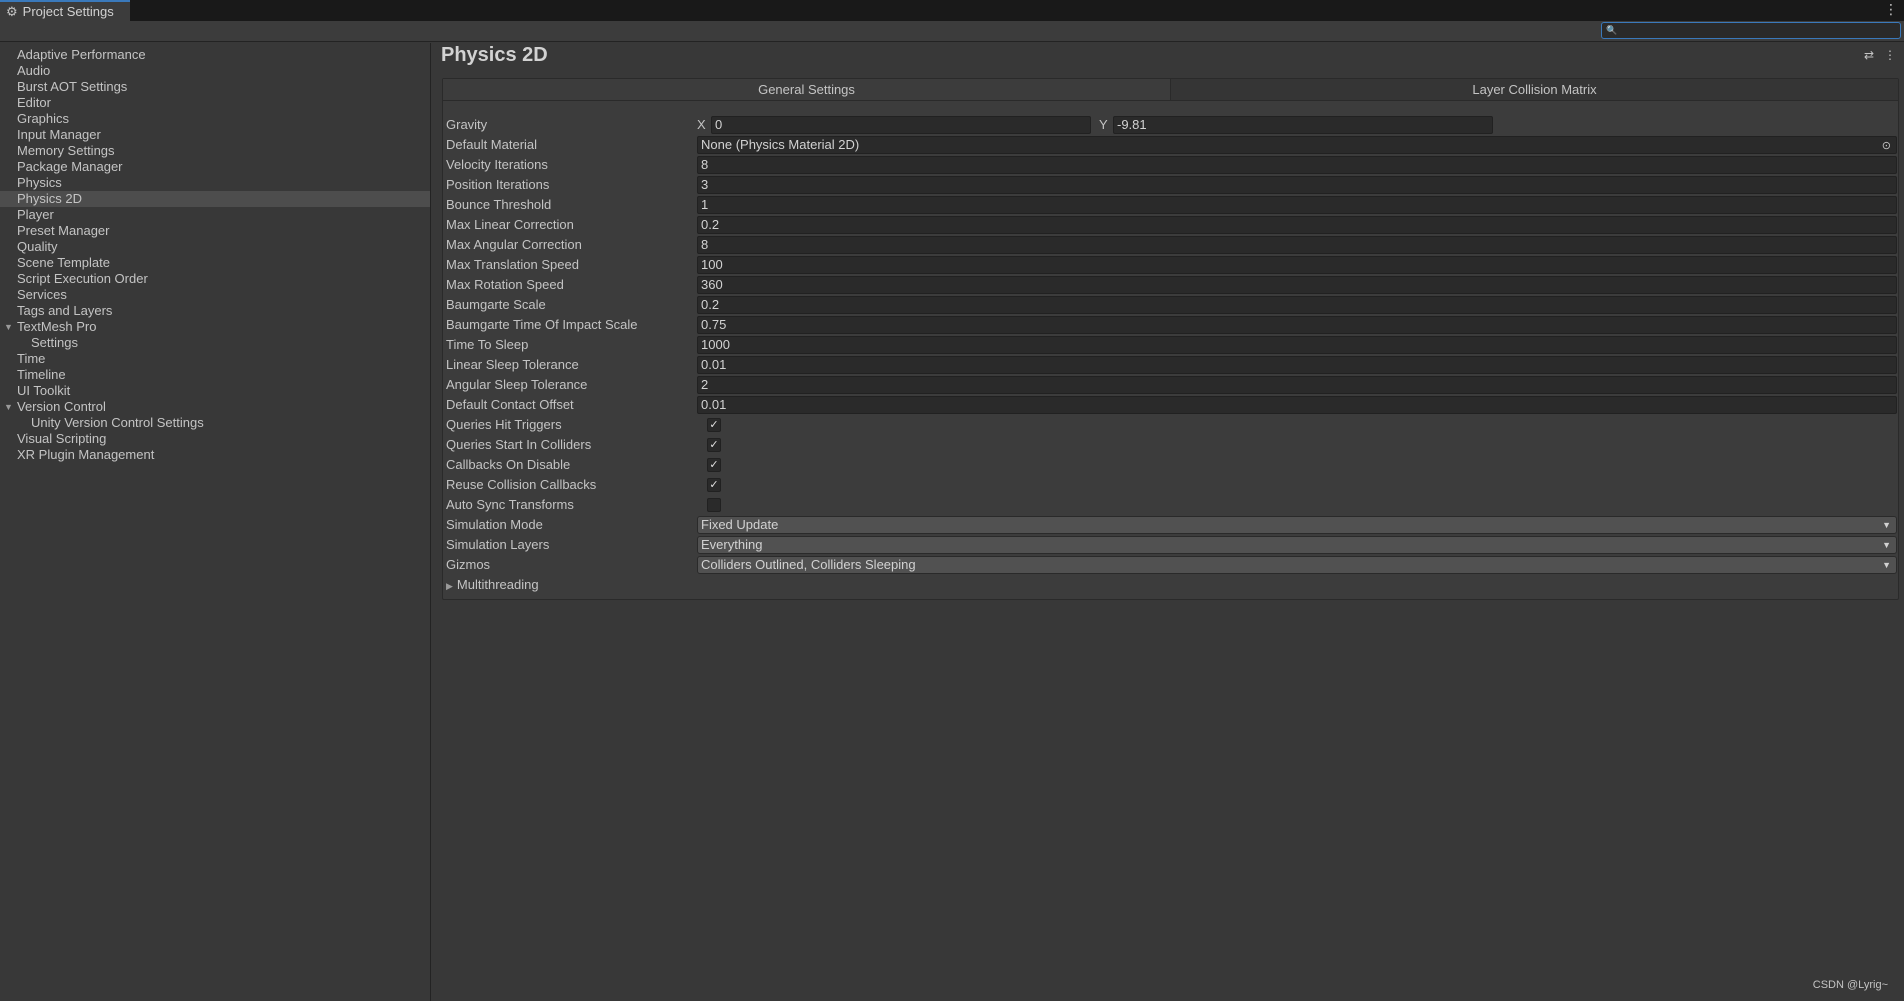 The height and width of the screenshot is (1001, 1904). What do you see at coordinates (12, 11) in the screenshot?
I see `gear-icon: ⚙` at bounding box center [12, 11].